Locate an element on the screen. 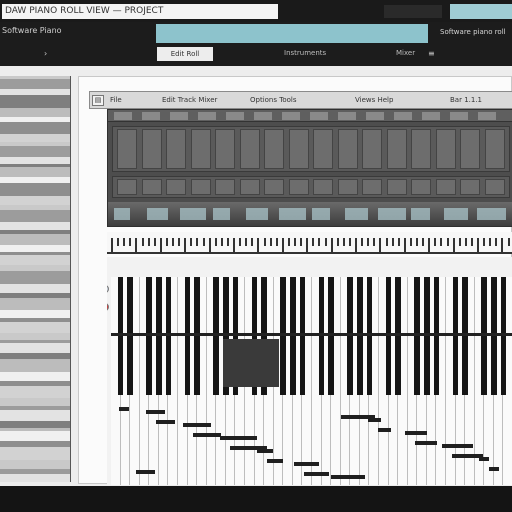 Image resolution: width=512 pixels, height=512 pixels. selected-region is located at coordinates (251, 363).